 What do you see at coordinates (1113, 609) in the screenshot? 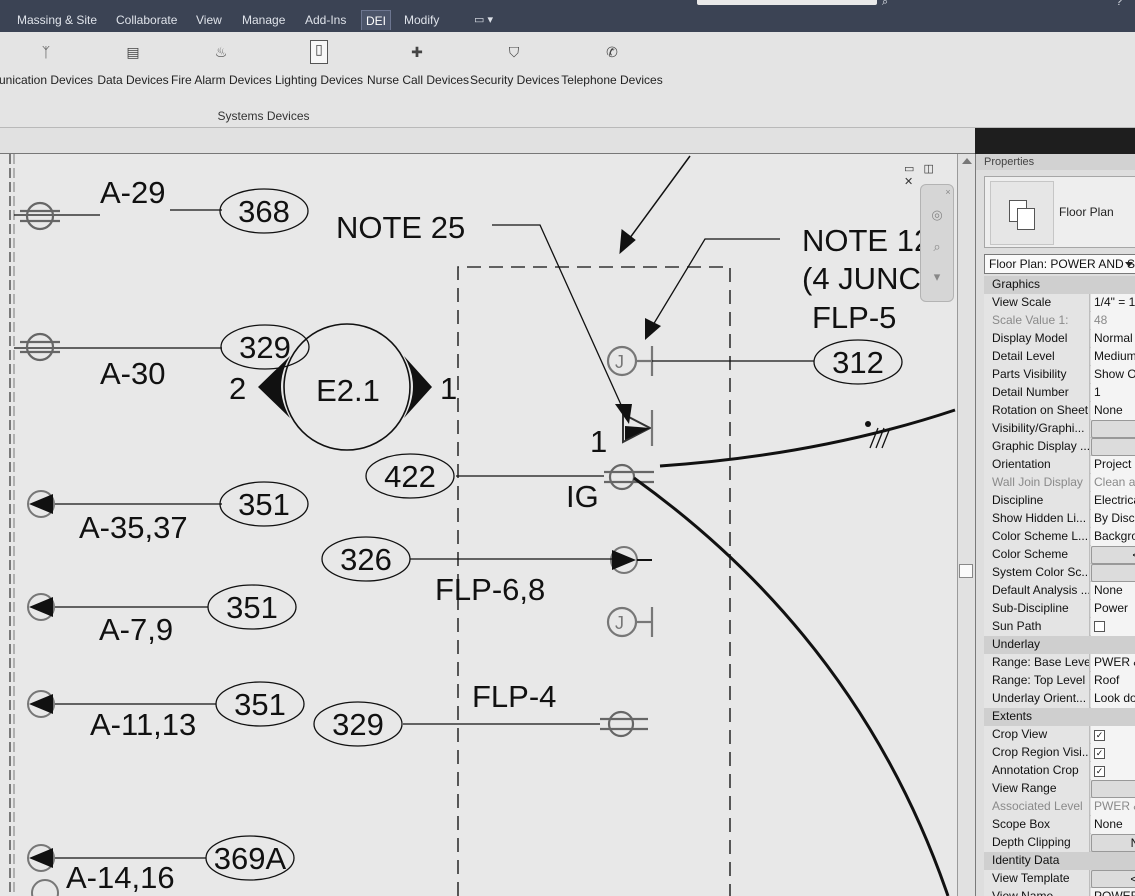
I see `property-value: Power` at bounding box center [1113, 609].